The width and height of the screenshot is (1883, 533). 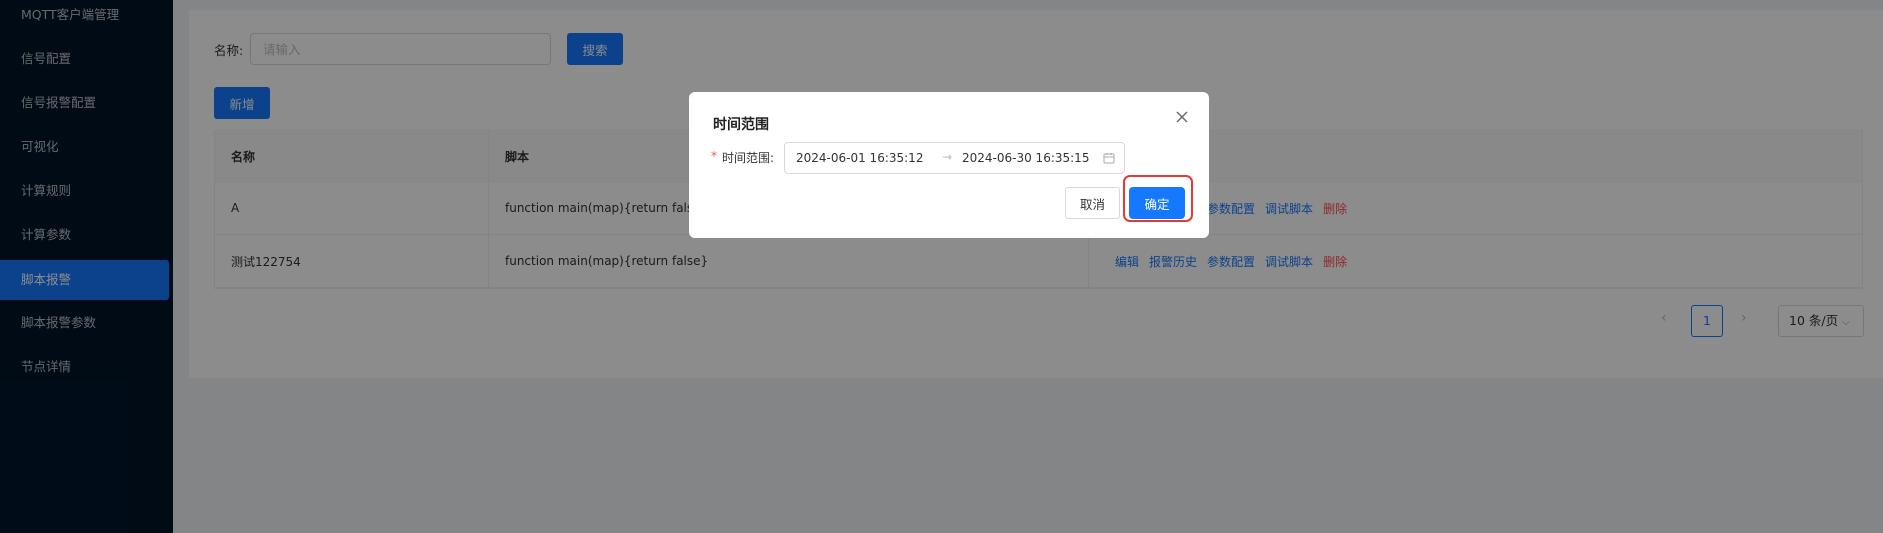 What do you see at coordinates (1109, 158) in the screenshot?
I see `calendar-icon` at bounding box center [1109, 158].